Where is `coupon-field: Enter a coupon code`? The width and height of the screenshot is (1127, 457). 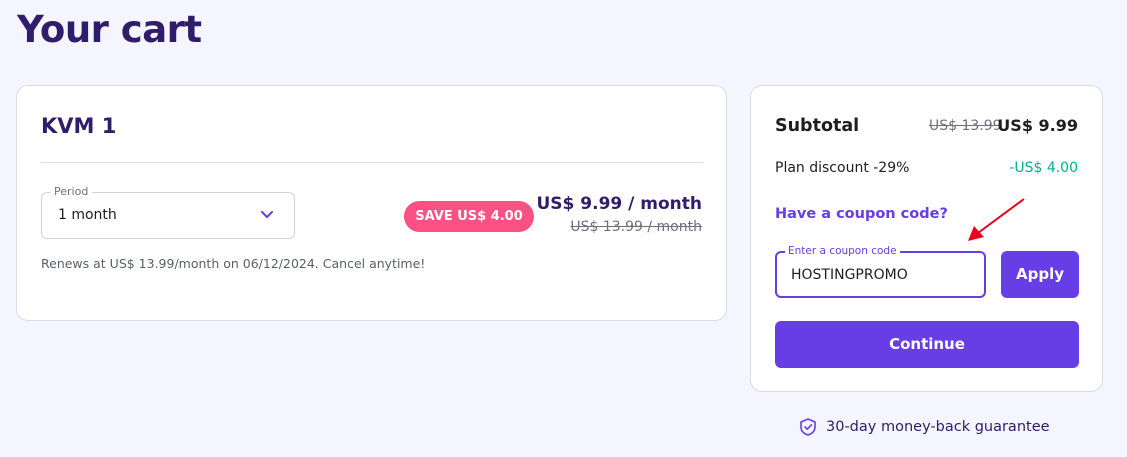 coupon-field: Enter a coupon code is located at coordinates (880, 271).